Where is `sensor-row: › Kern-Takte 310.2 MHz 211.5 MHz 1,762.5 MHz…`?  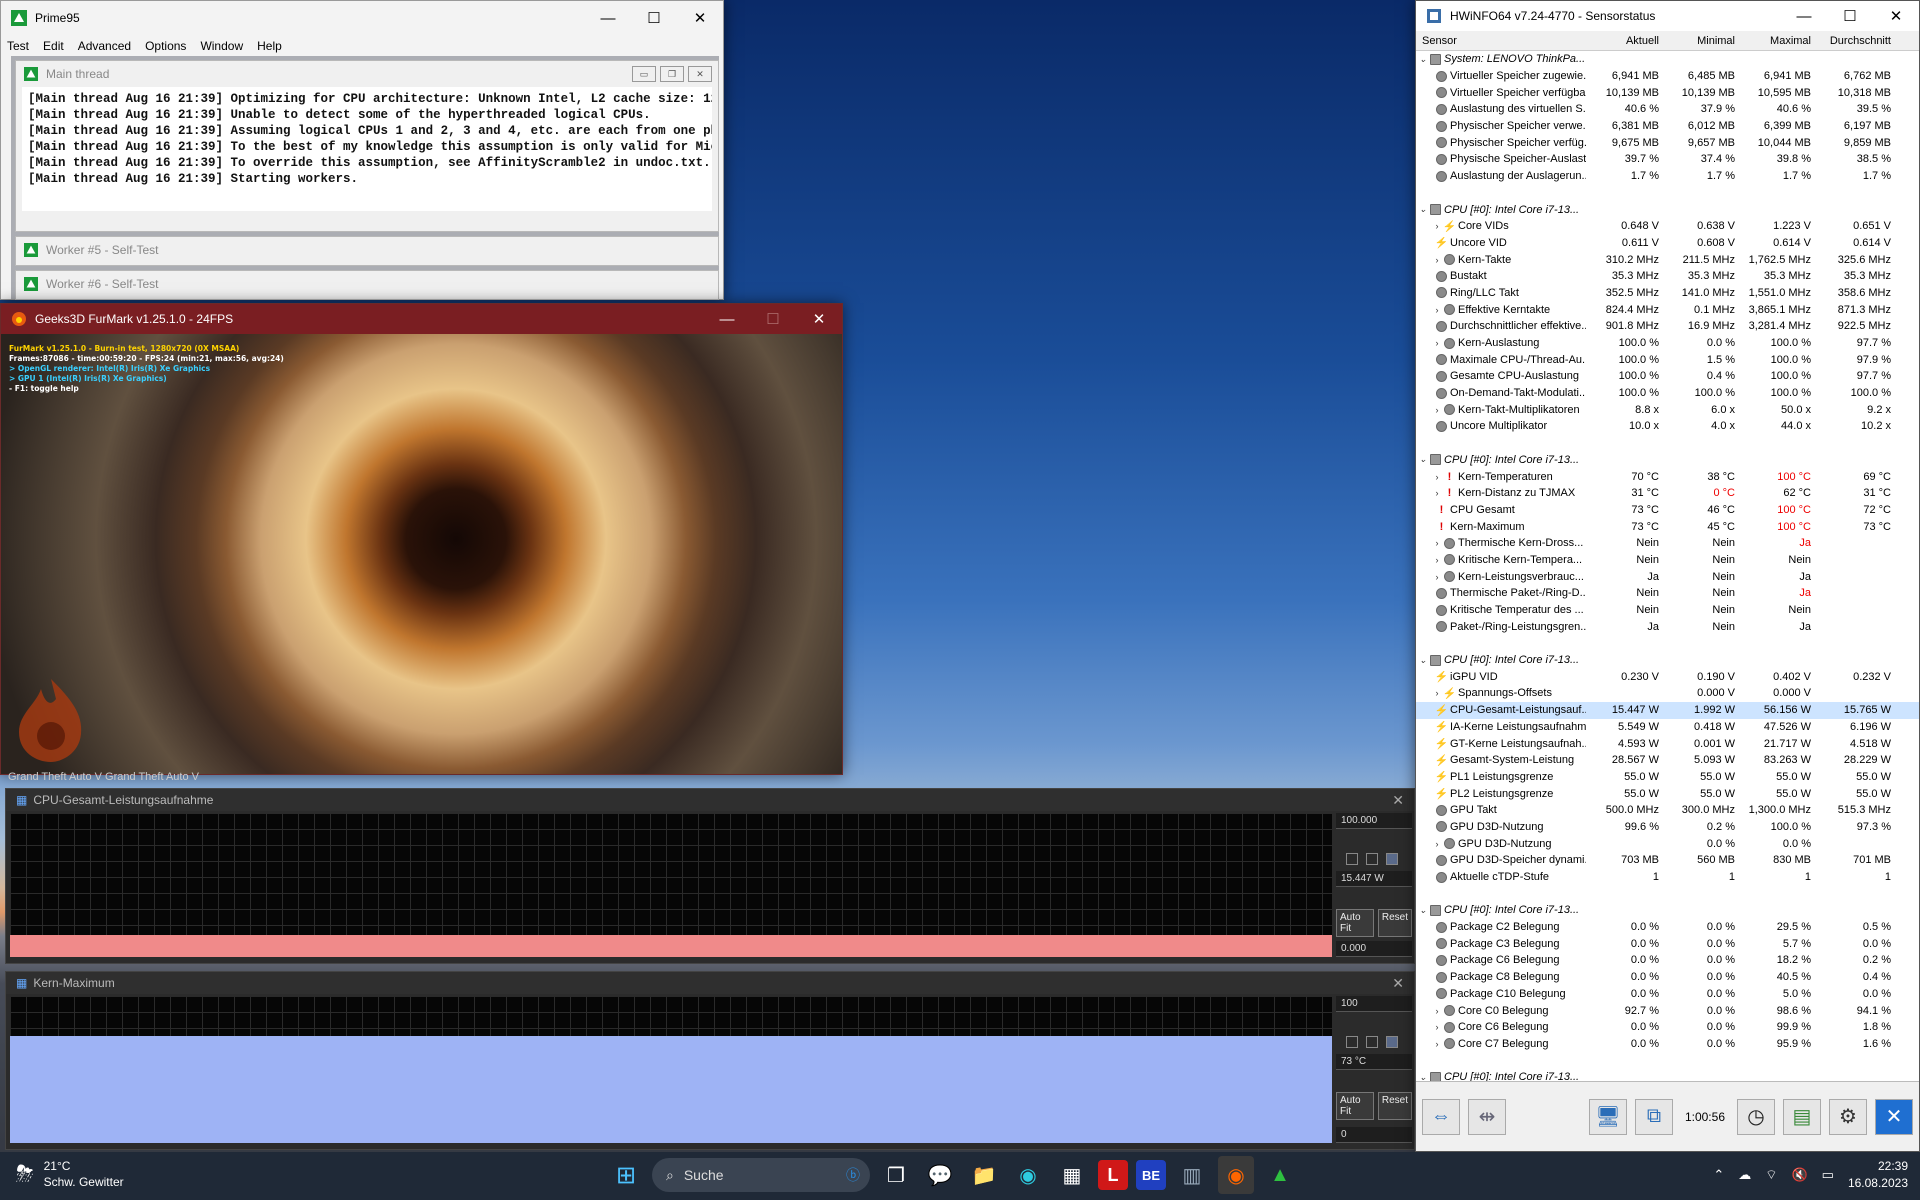
sensor-row: › Kern-Takte 310.2 MHz 211.5 MHz 1,762.5 MHz… is located at coordinates (1667, 259).